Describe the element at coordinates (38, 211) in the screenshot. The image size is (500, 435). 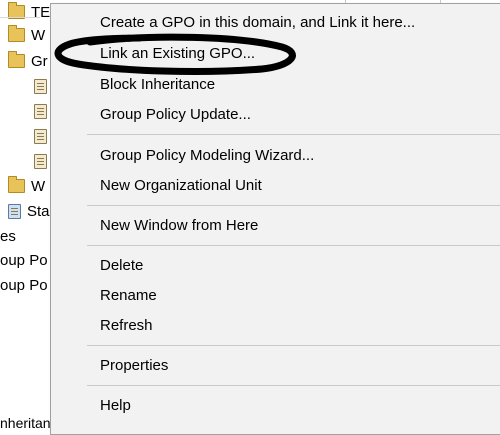
I see `tree-item-label: Sta` at that location.